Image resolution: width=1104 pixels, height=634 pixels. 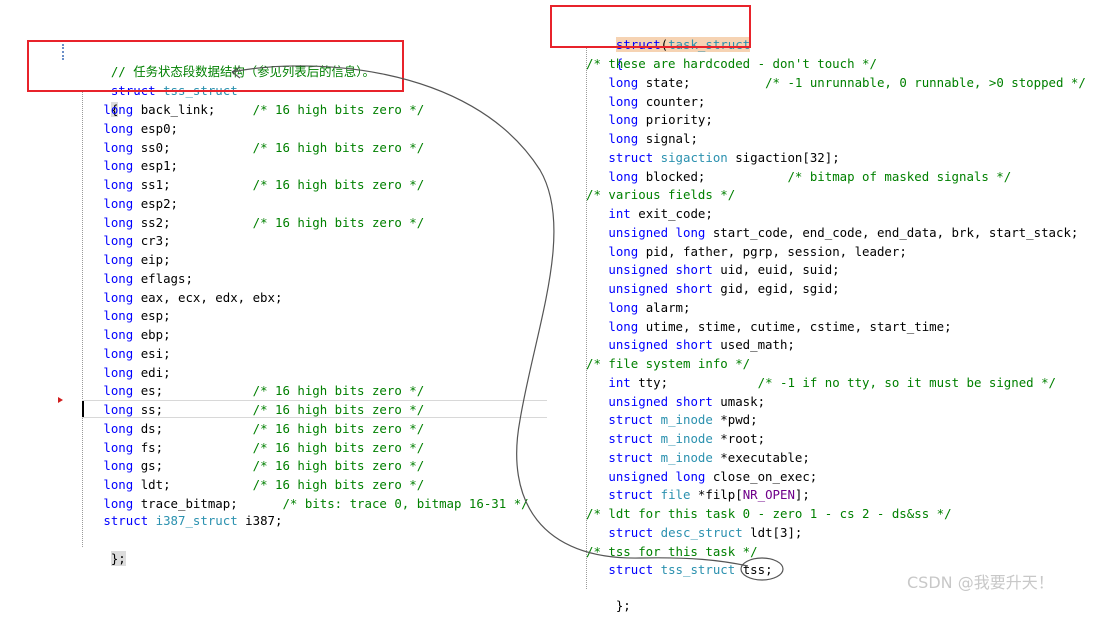 I want to click on arrow-head, so click(x=236, y=72).